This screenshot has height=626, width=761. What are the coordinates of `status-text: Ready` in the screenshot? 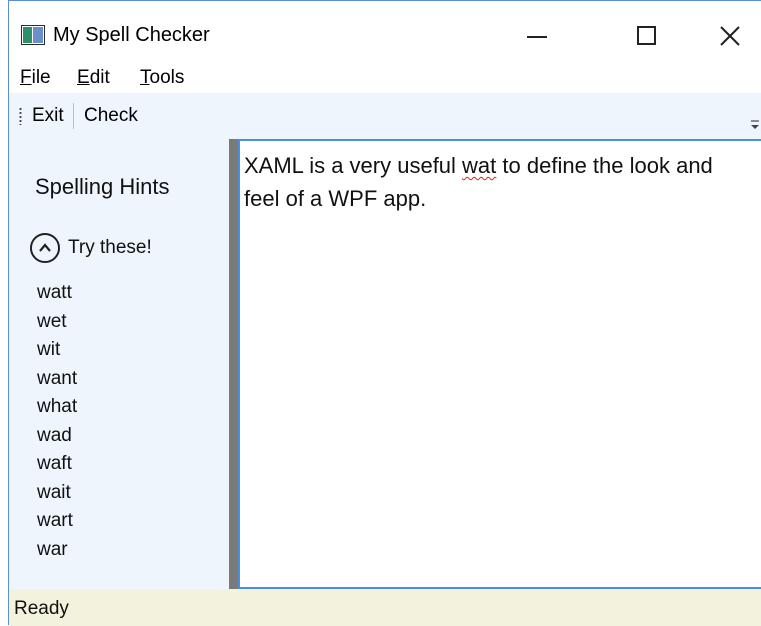 It's located at (41, 608).